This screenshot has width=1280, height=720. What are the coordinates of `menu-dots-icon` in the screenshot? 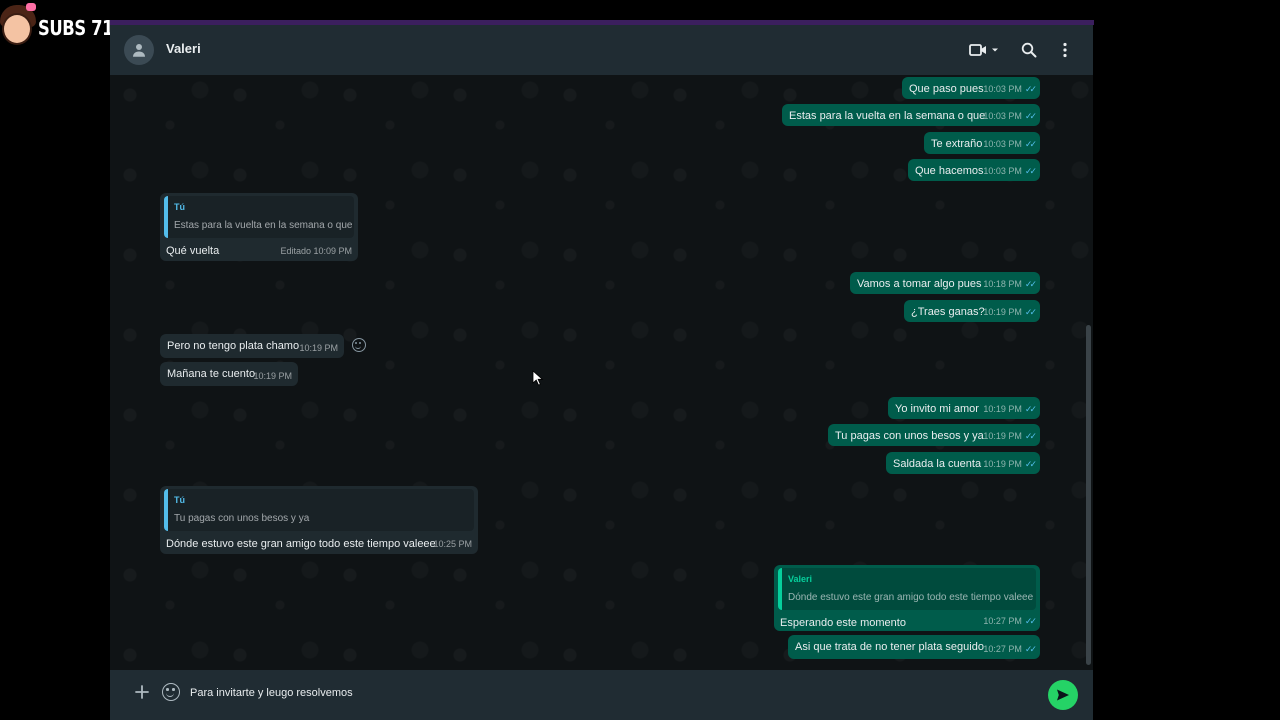 It's located at (1065, 50).